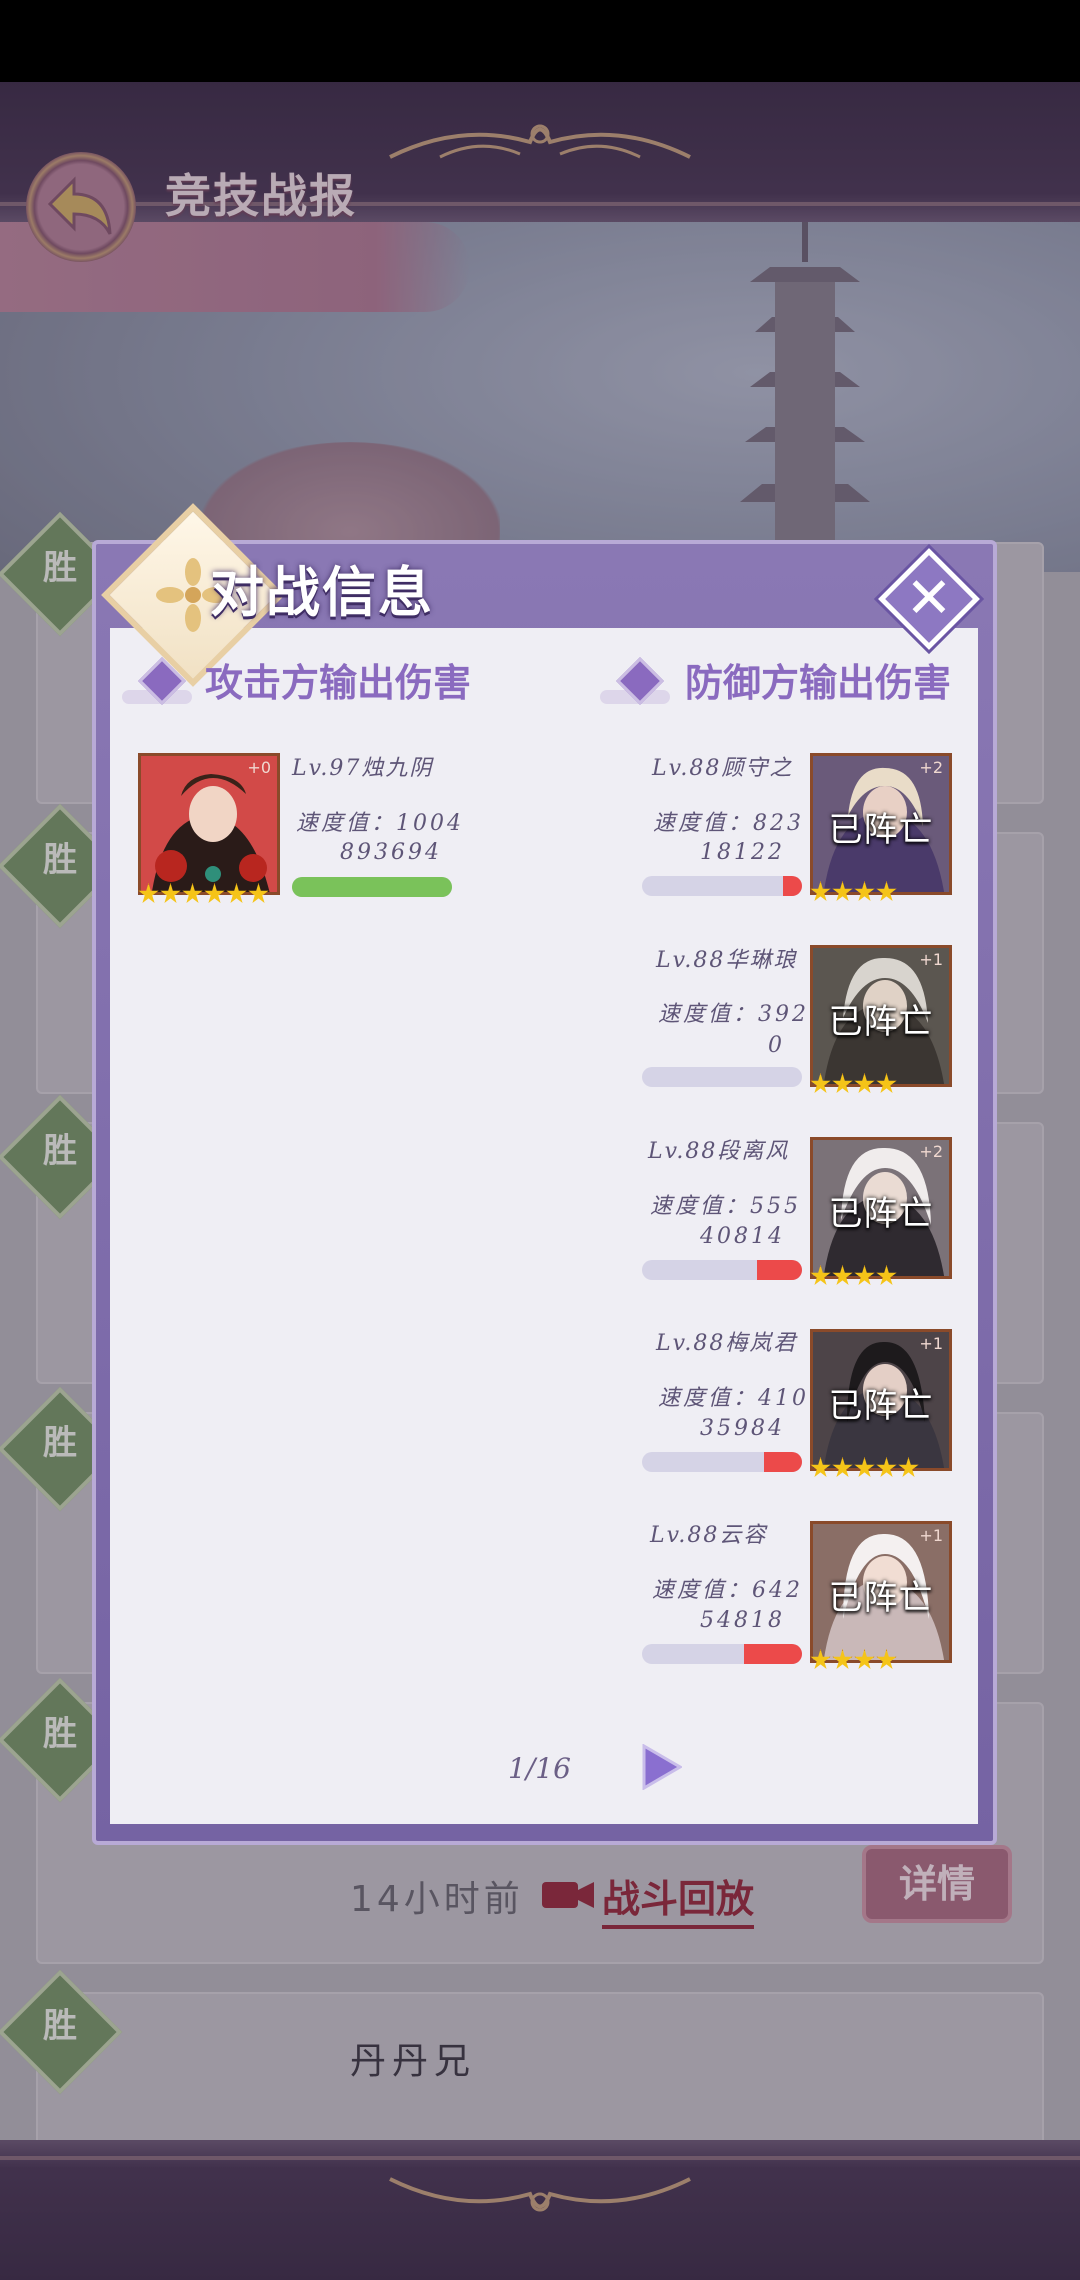 The height and width of the screenshot is (2280, 1080). Describe the element at coordinates (259, 767) in the screenshot. I see `enhance-level: +0` at that location.